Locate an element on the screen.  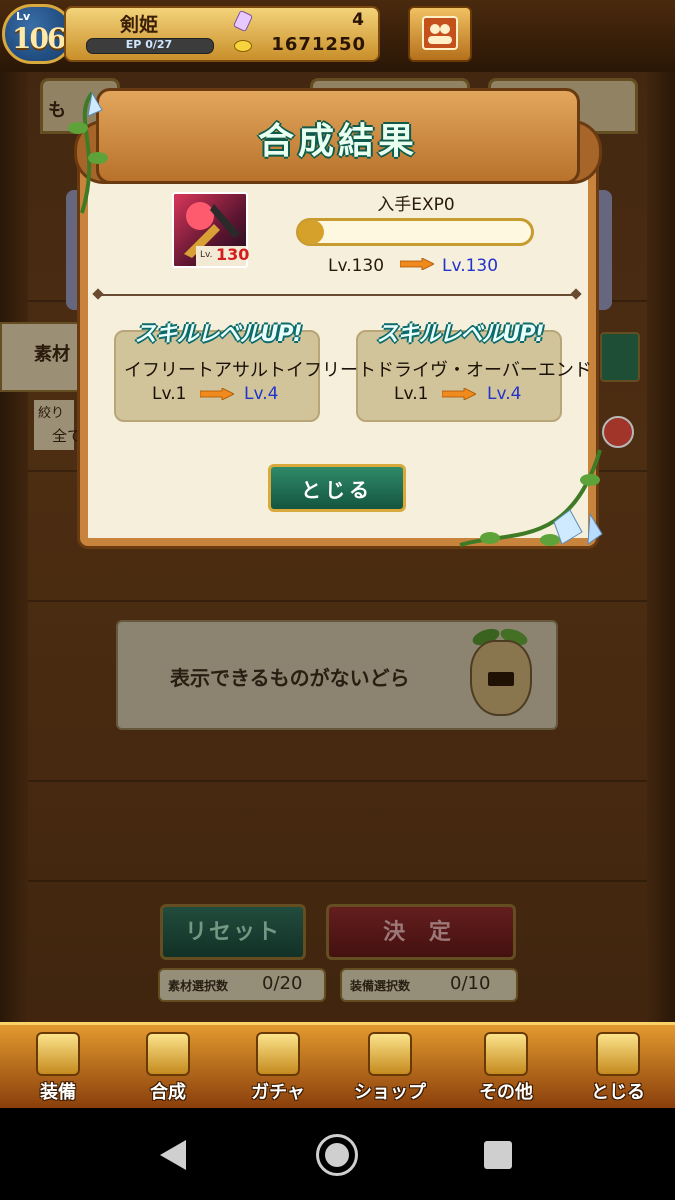
nav-item-synthesis: 合成 is located at coordinates (168, 1066).